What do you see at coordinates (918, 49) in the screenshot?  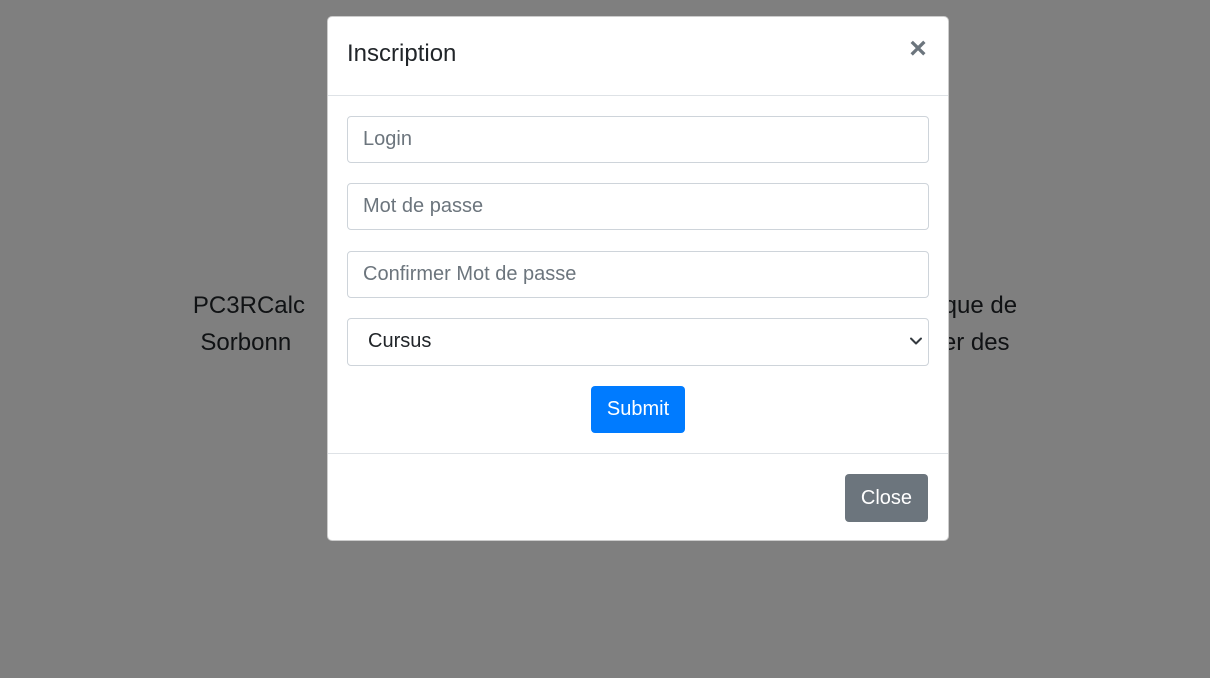 I see `close-icon: ×` at bounding box center [918, 49].